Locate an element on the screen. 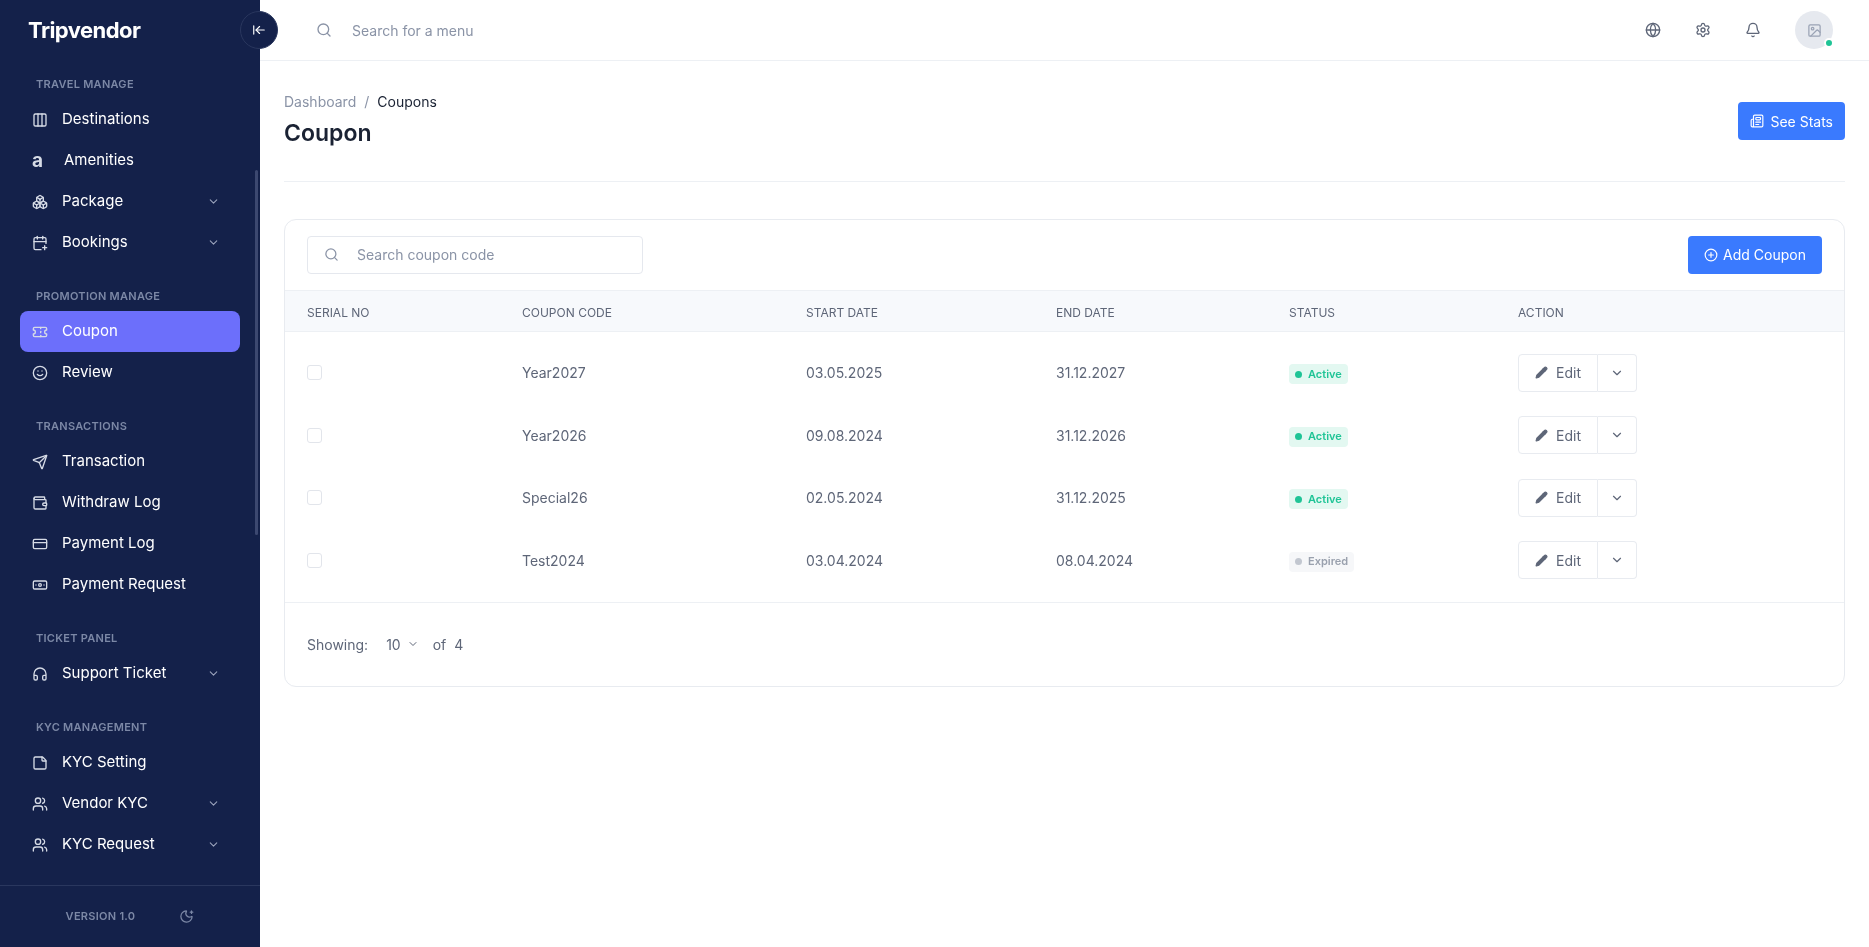  table-cell: Year2026 is located at coordinates (554, 435).